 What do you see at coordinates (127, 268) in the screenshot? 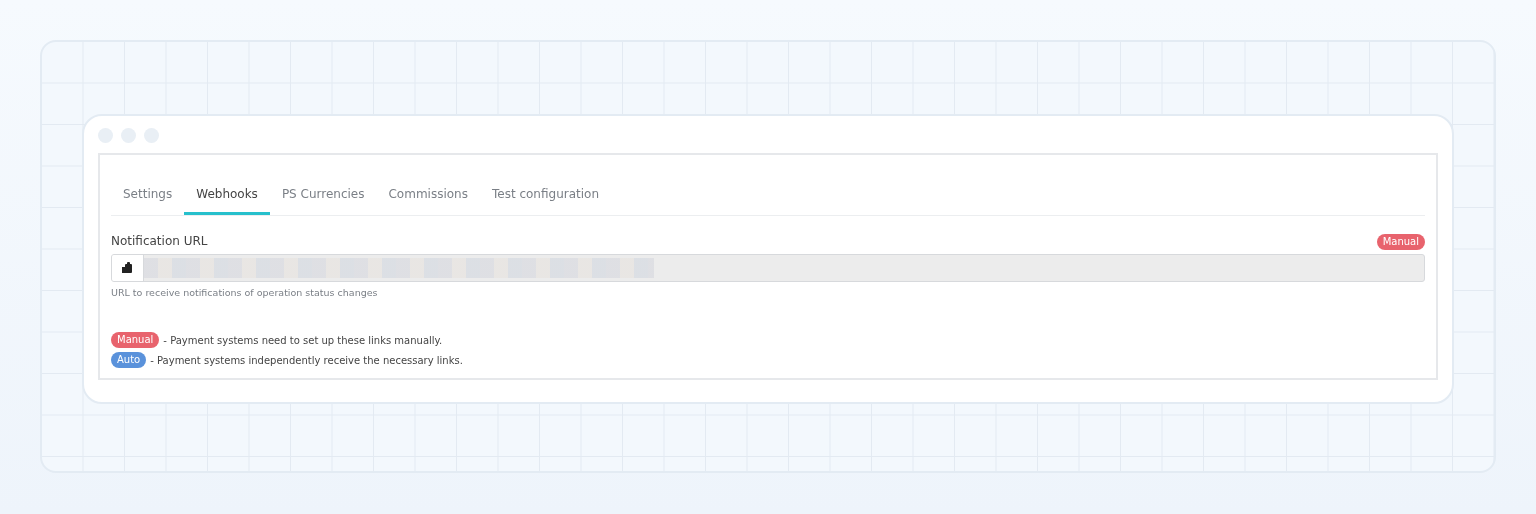
I see `clipboard-icon` at bounding box center [127, 268].